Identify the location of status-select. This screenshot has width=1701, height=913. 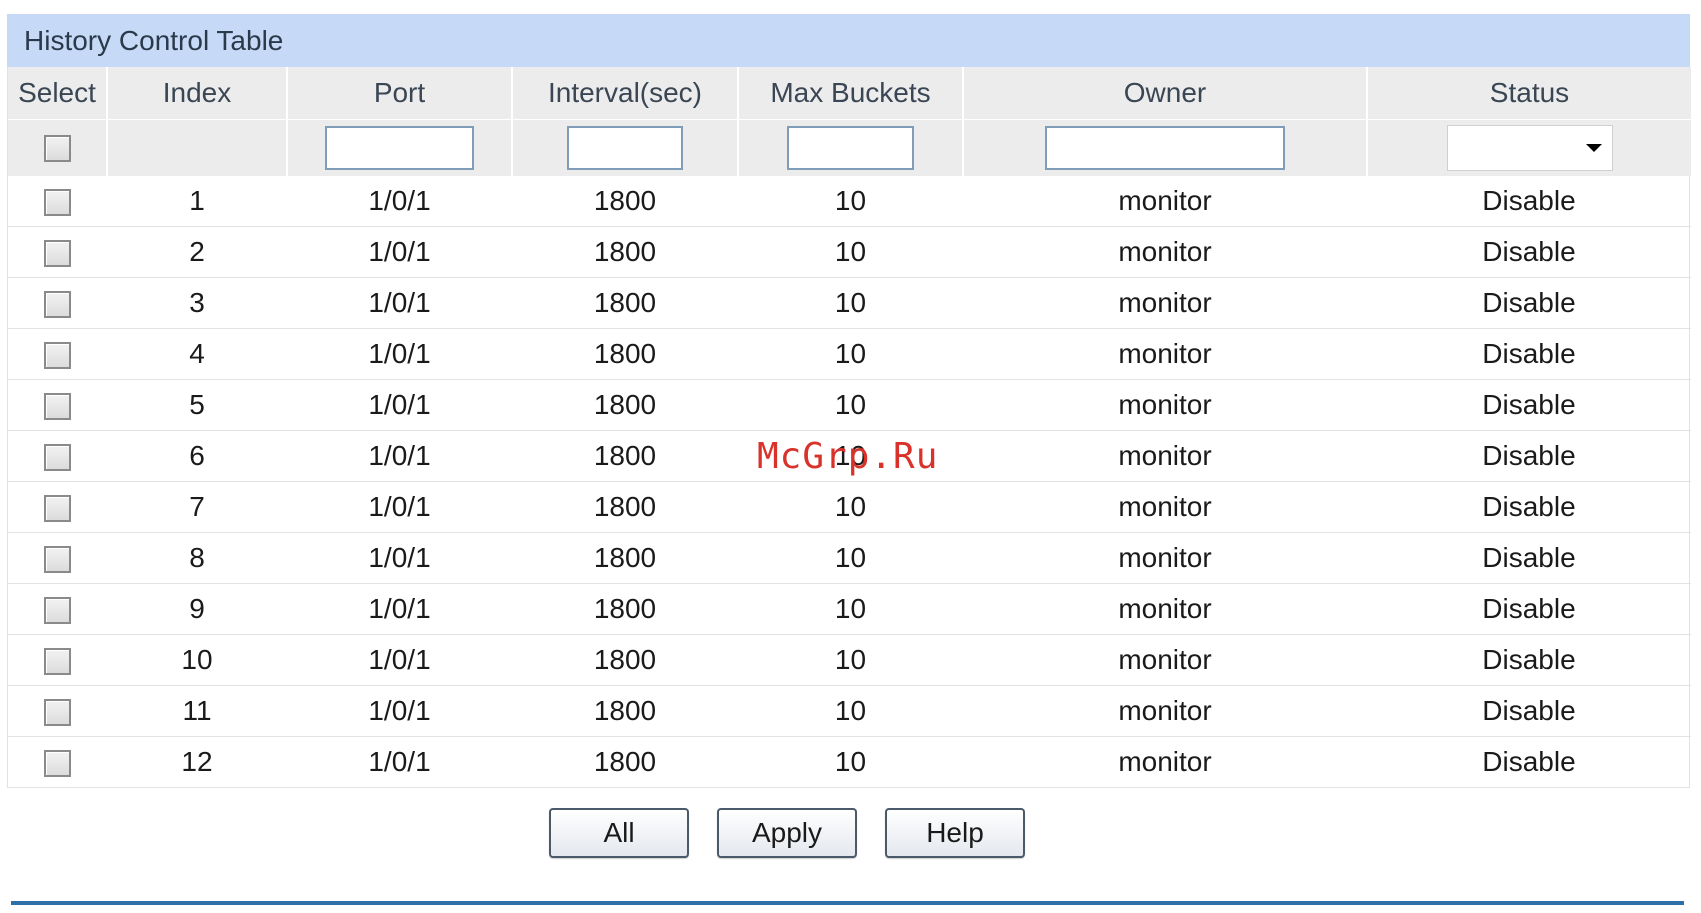
(1529, 148).